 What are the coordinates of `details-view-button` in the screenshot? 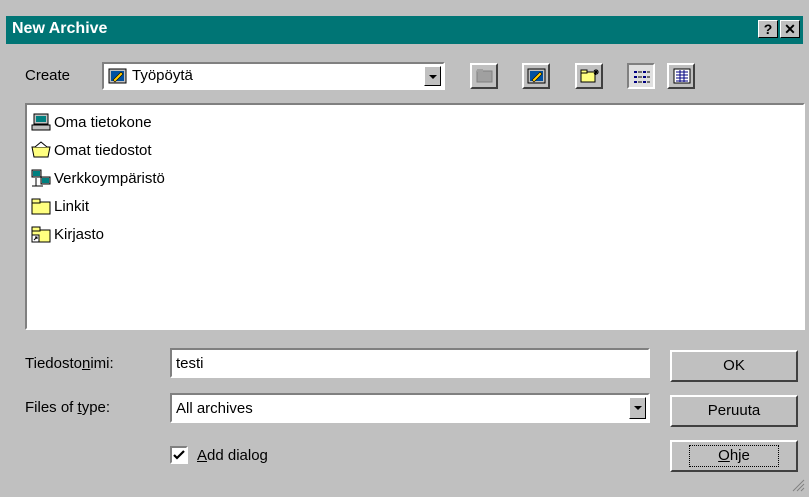 It's located at (681, 76).